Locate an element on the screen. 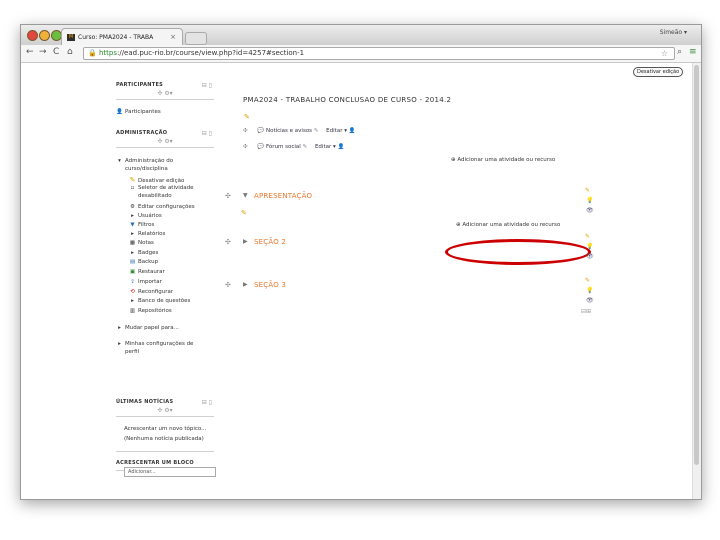 Image resolution: width=720 pixels, height=540 pixels. minimize-window-button is located at coordinates (44, 35).